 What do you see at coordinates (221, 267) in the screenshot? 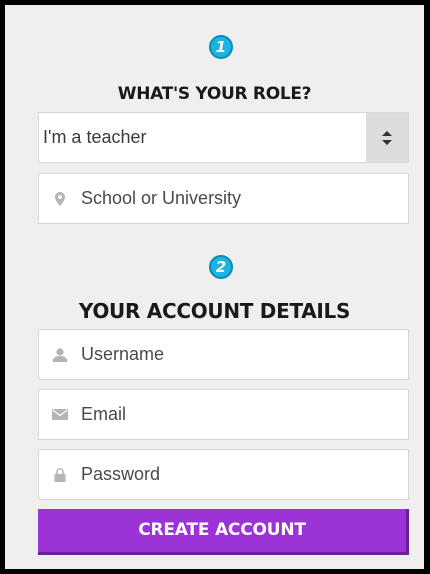
I see `step-2-badge: 2` at bounding box center [221, 267].